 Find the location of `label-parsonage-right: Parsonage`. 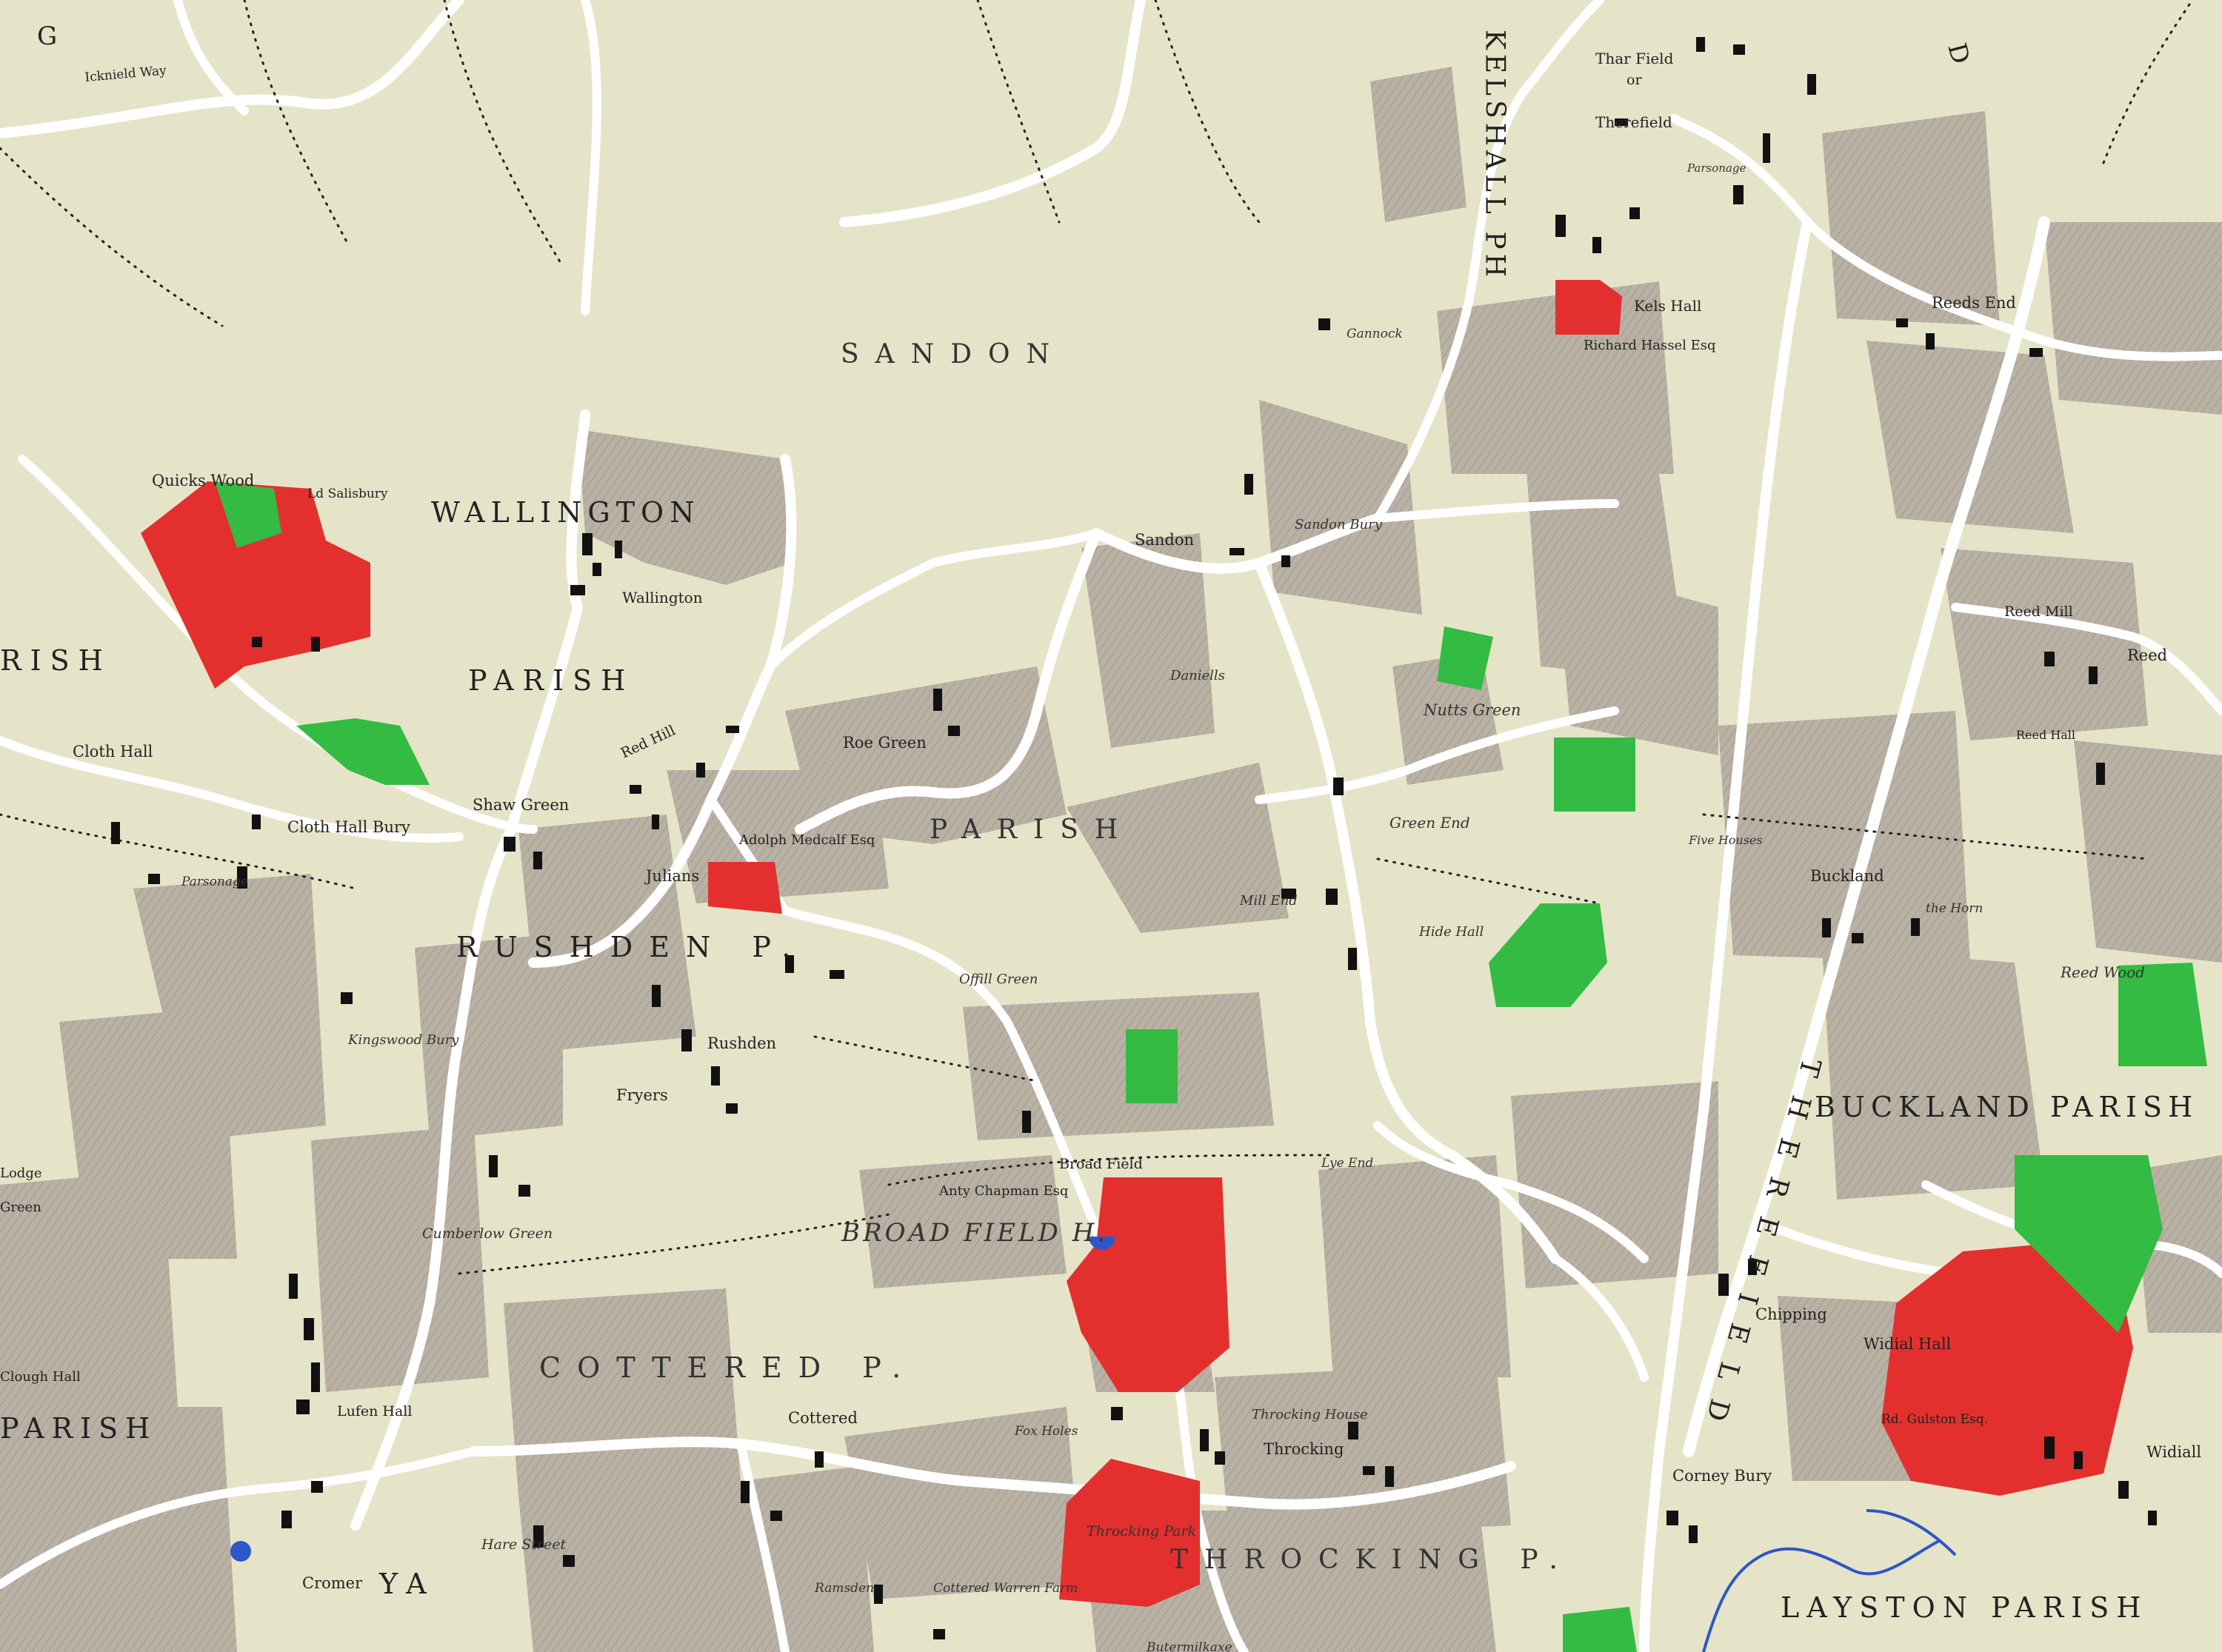

label-parsonage-right: Parsonage is located at coordinates (1716, 168).